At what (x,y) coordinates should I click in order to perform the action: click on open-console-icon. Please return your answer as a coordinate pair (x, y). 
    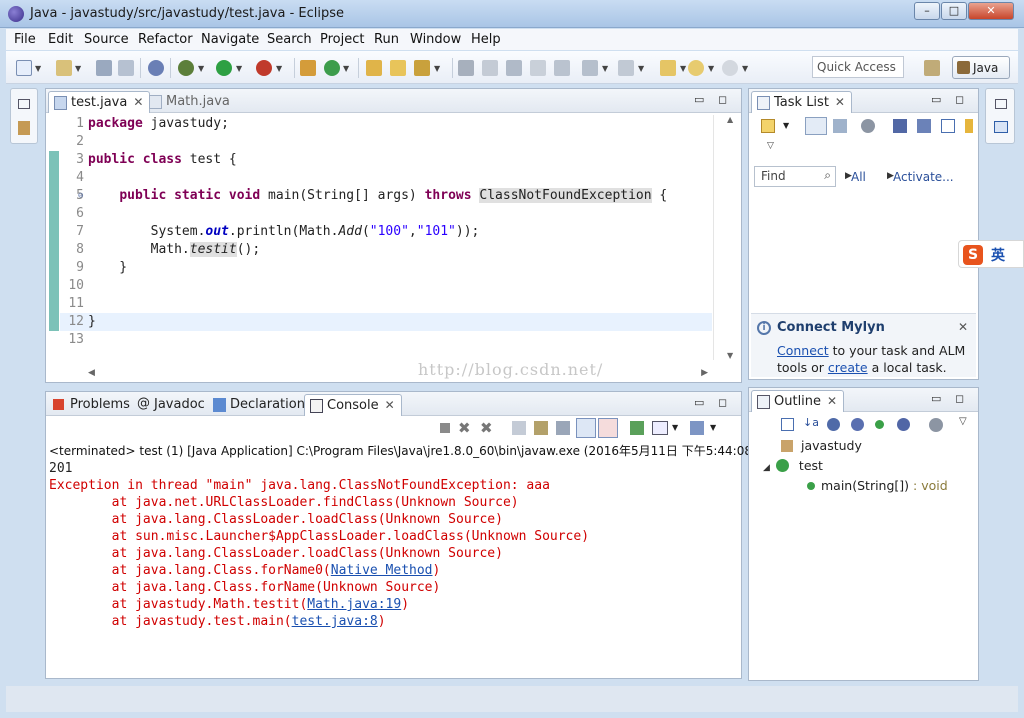
    Looking at the image, I should click on (697, 428).